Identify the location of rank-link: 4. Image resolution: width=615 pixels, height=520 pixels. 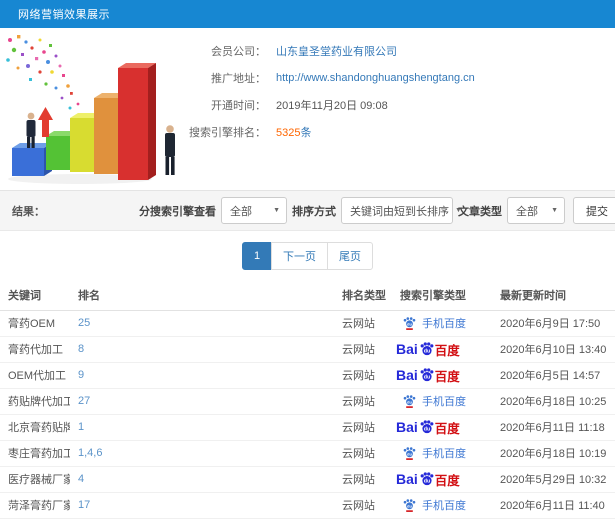
(202, 479).